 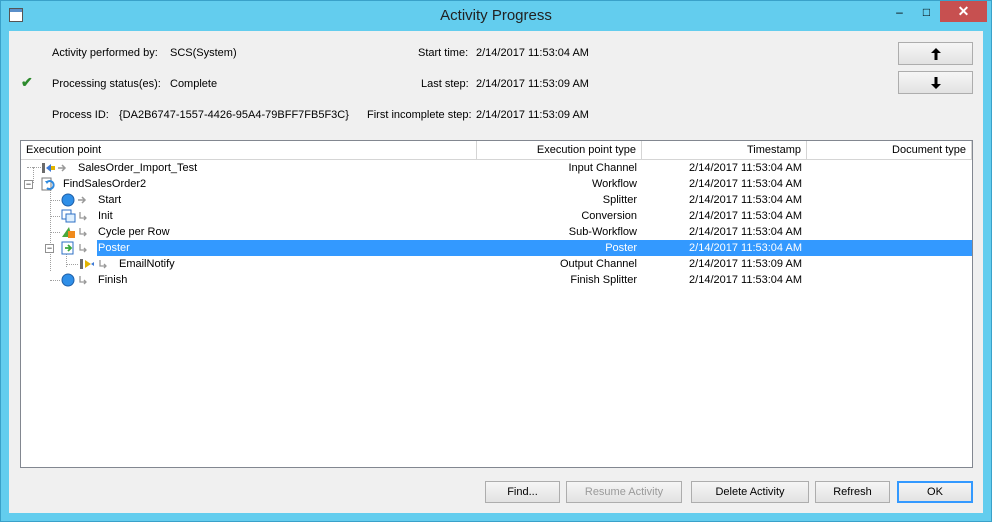 I want to click on maximize-button: □, so click(x=926, y=11).